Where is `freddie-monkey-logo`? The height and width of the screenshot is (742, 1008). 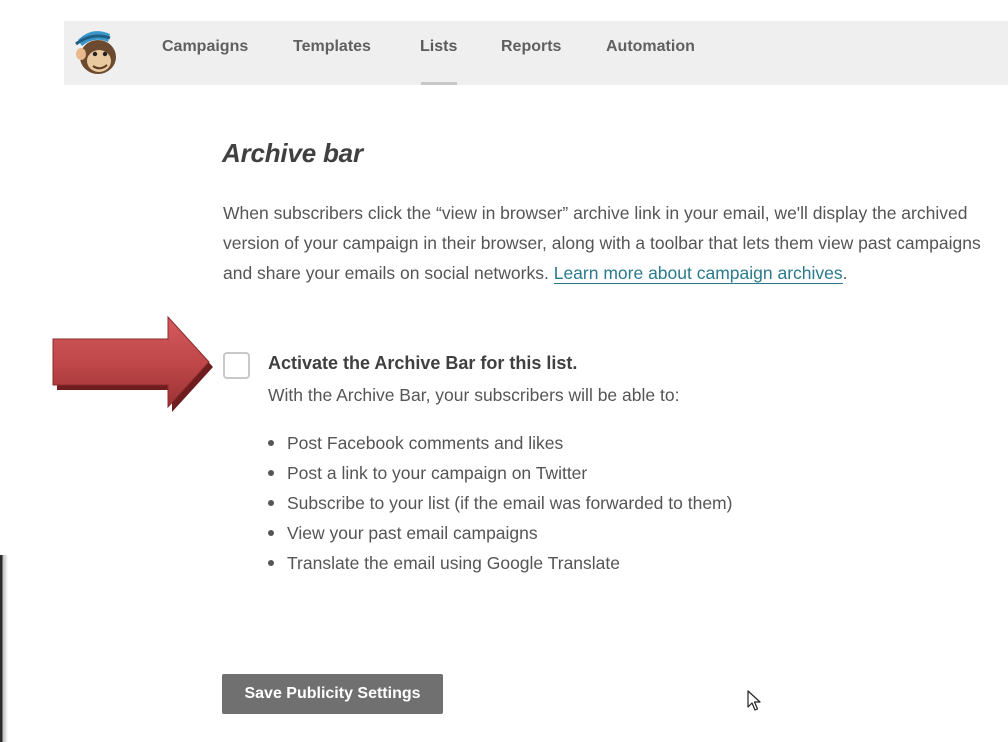
freddie-monkey-logo is located at coordinates (96, 50).